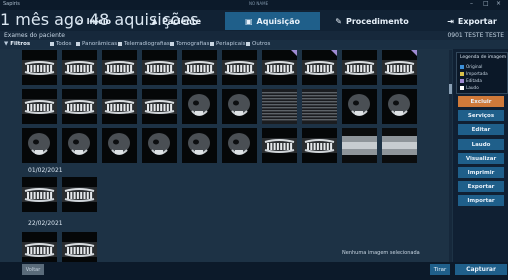 The width and height of the screenshot is (508, 280). I want to click on print-button: Imprimir, so click(481, 172).